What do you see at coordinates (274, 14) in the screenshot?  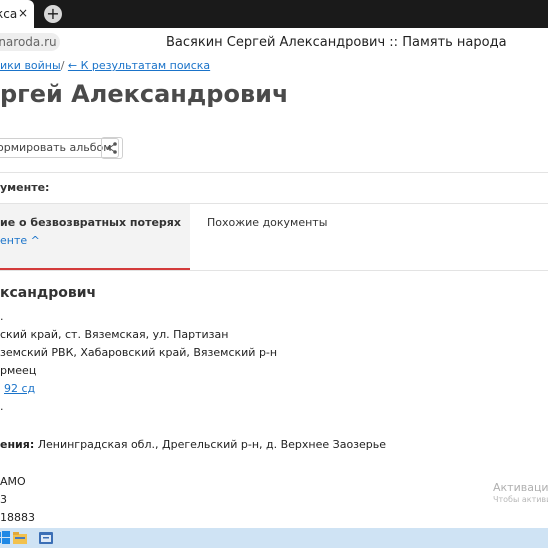 I see `browser-tab-bar: кса × +` at bounding box center [274, 14].